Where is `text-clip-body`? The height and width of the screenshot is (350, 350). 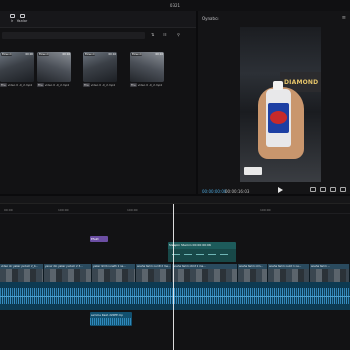
text-clip-body is located at coordinates (202, 255).